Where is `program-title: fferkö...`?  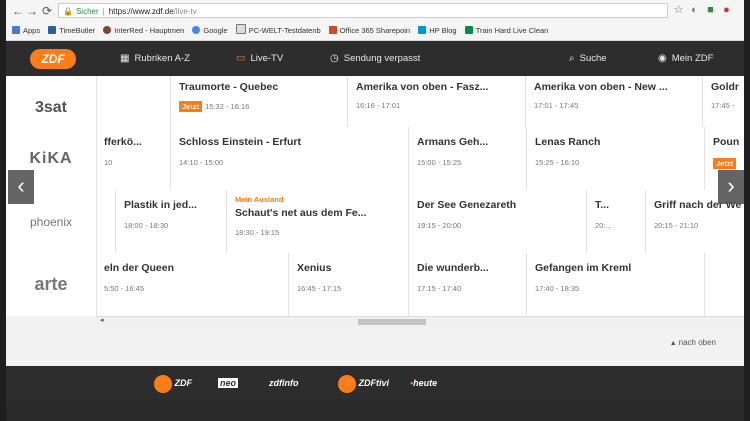 program-title: fferkö... is located at coordinates (123, 142).